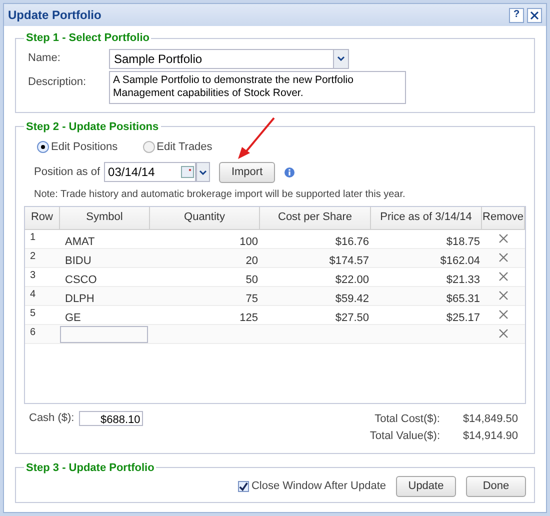  What do you see at coordinates (105, 217) in the screenshot?
I see `column-header: Symbol` at bounding box center [105, 217].